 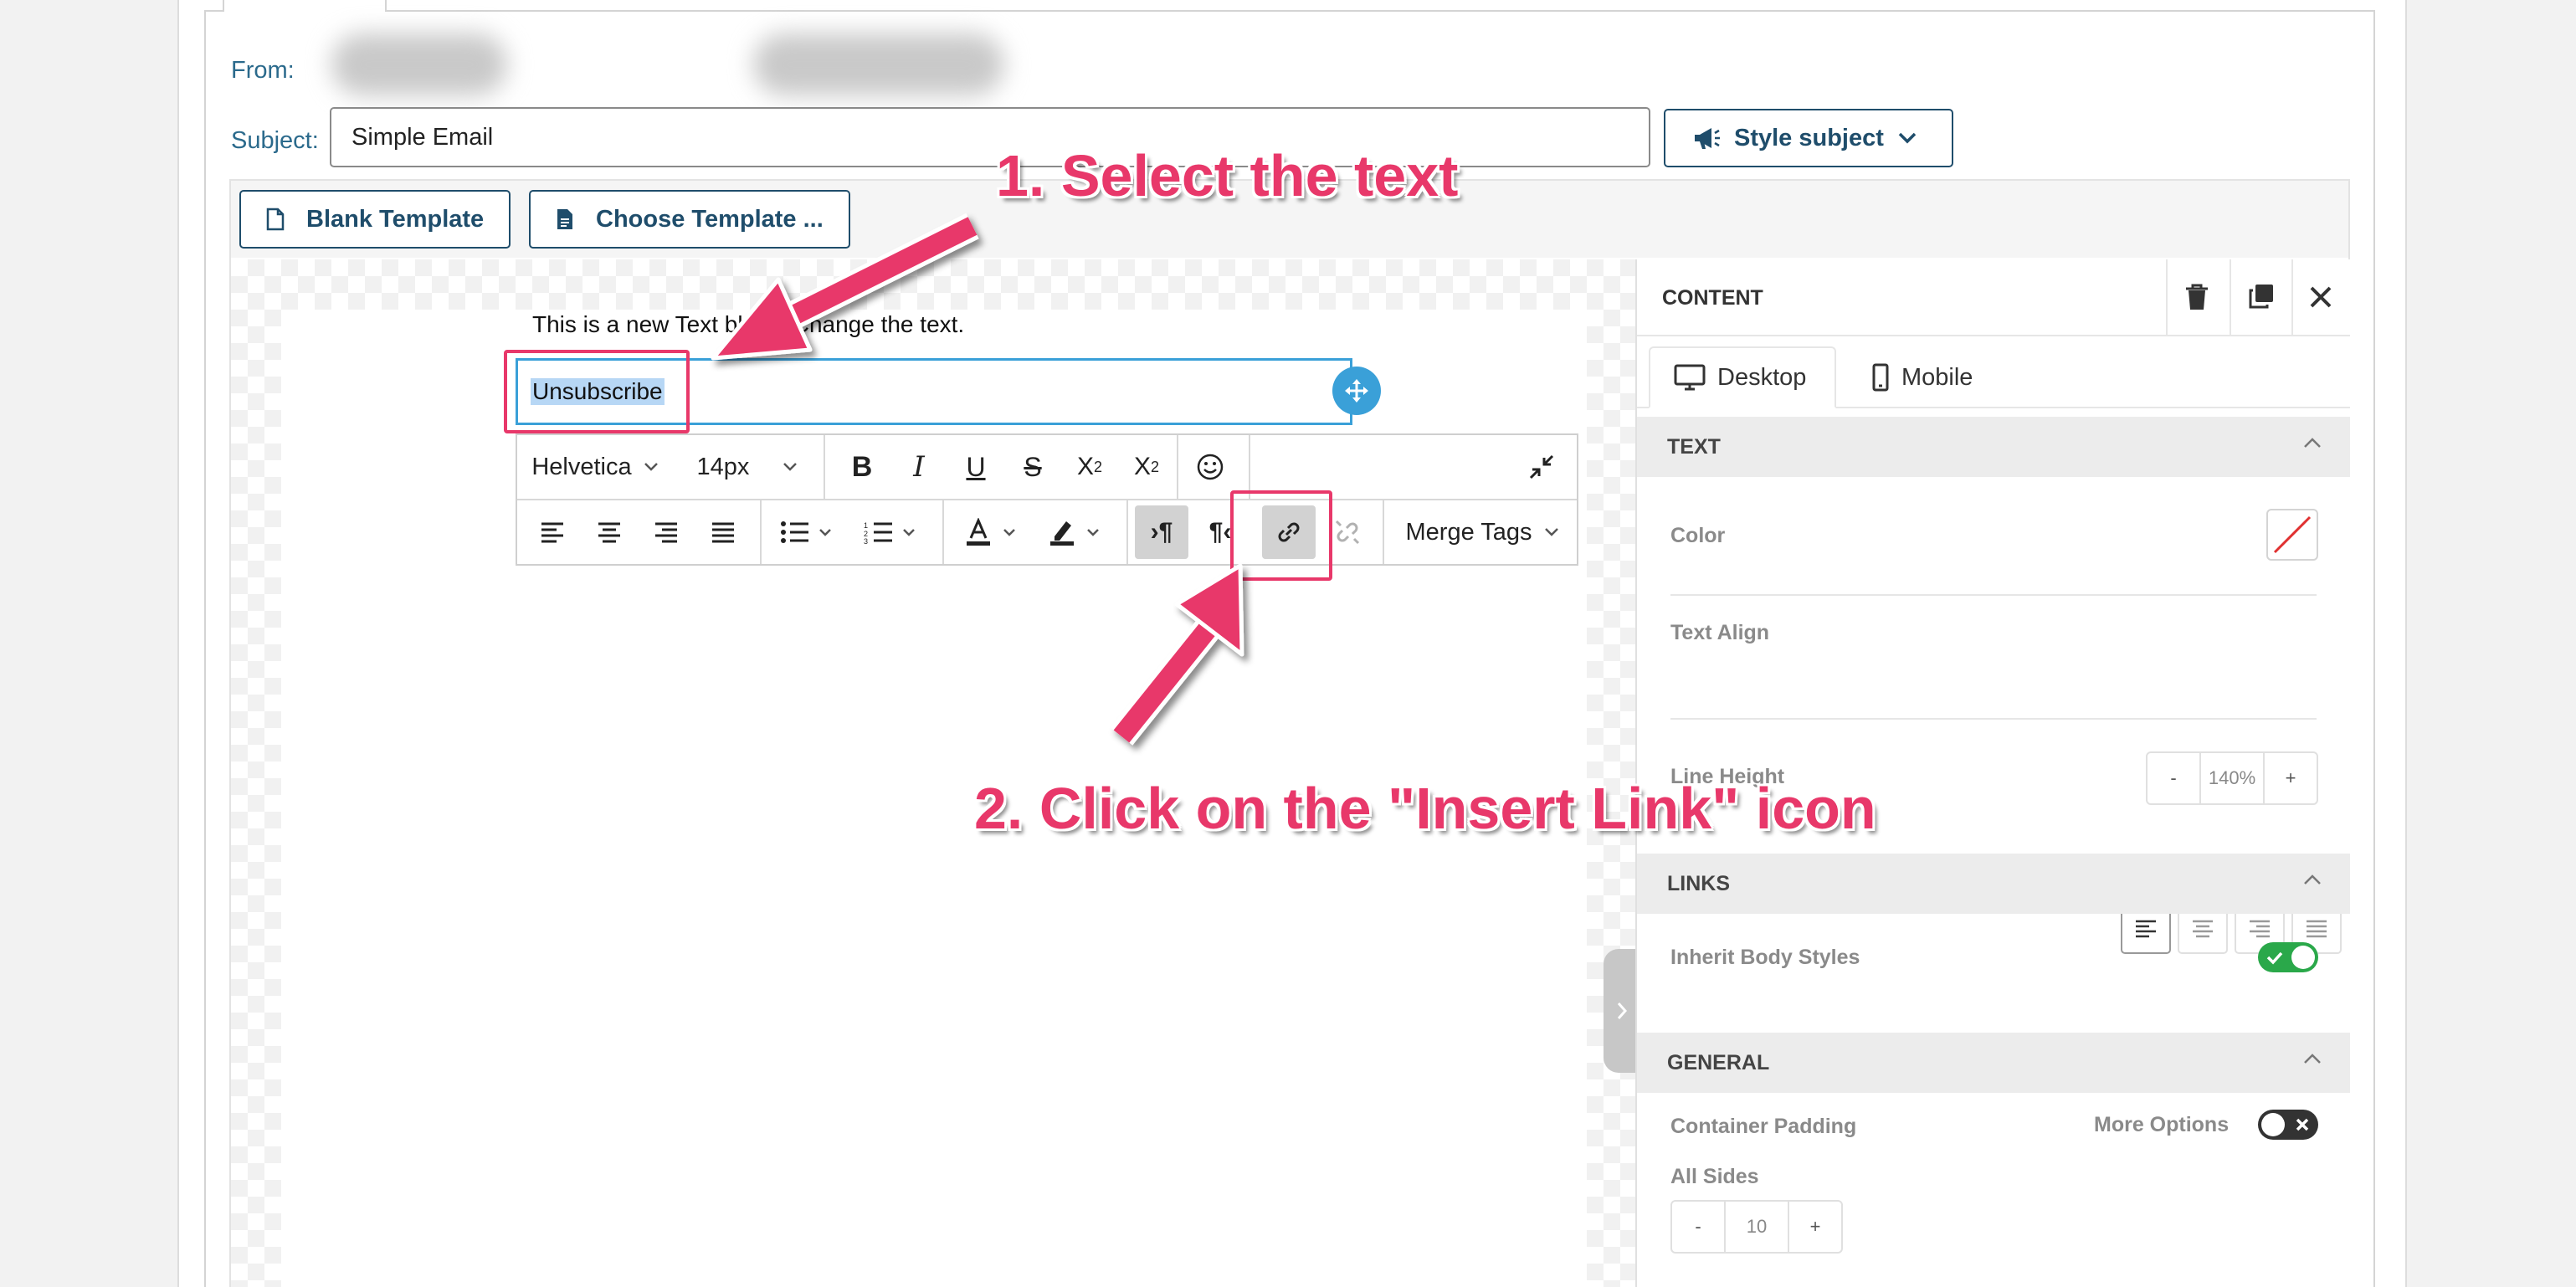 I want to click on arrow-to-link-icon, so click(x=1177, y=655).